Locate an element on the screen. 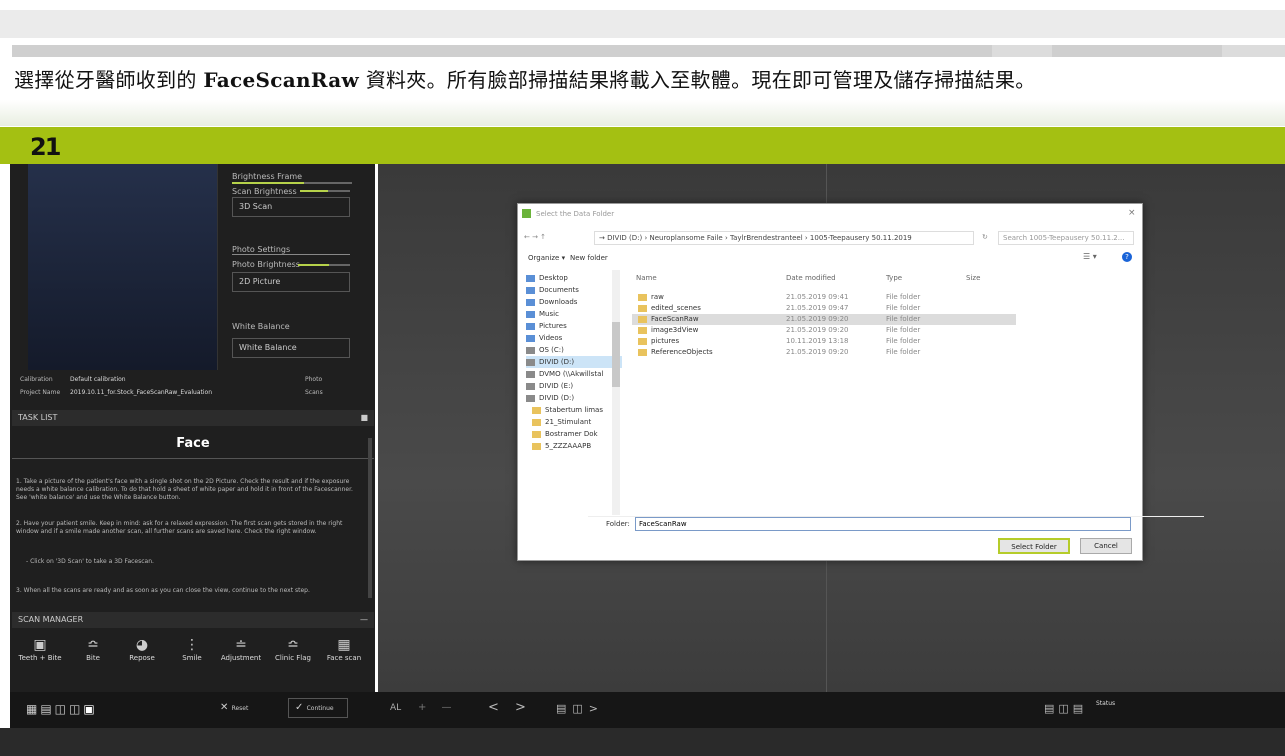  scan-icon-label: Teeth + Bite is located at coordinates (40, 658).